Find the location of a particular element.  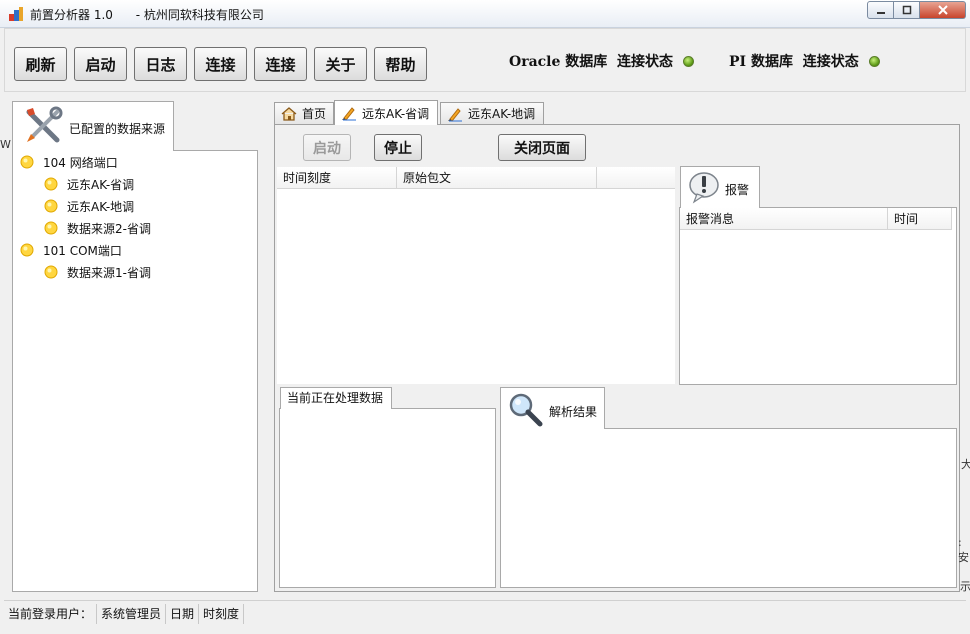

oracle-status: Oracle 数据库 连接状态 is located at coordinates (602, 61).